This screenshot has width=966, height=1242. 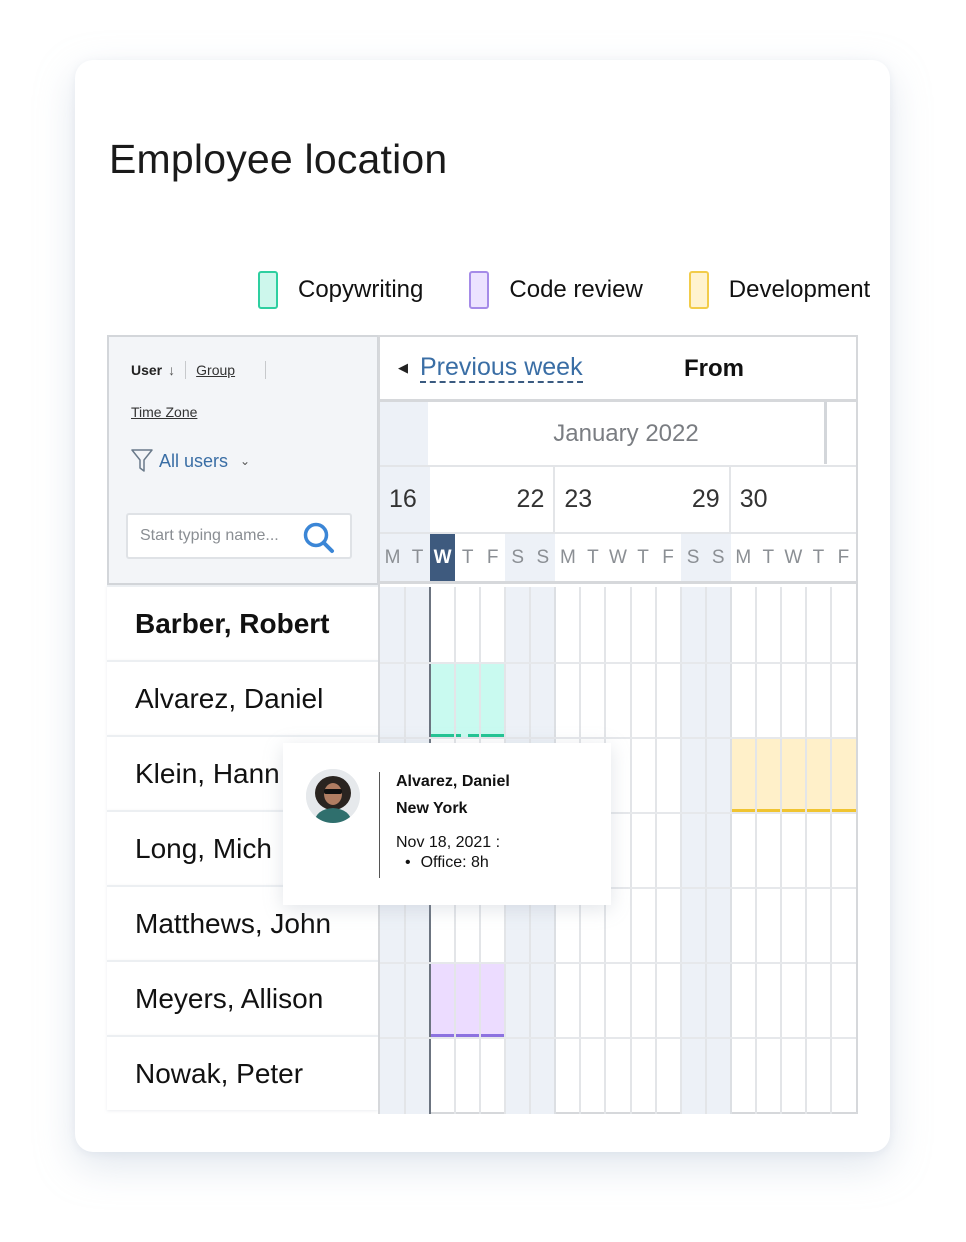 I want to click on copywriting-swatch-icon, so click(x=268, y=290).